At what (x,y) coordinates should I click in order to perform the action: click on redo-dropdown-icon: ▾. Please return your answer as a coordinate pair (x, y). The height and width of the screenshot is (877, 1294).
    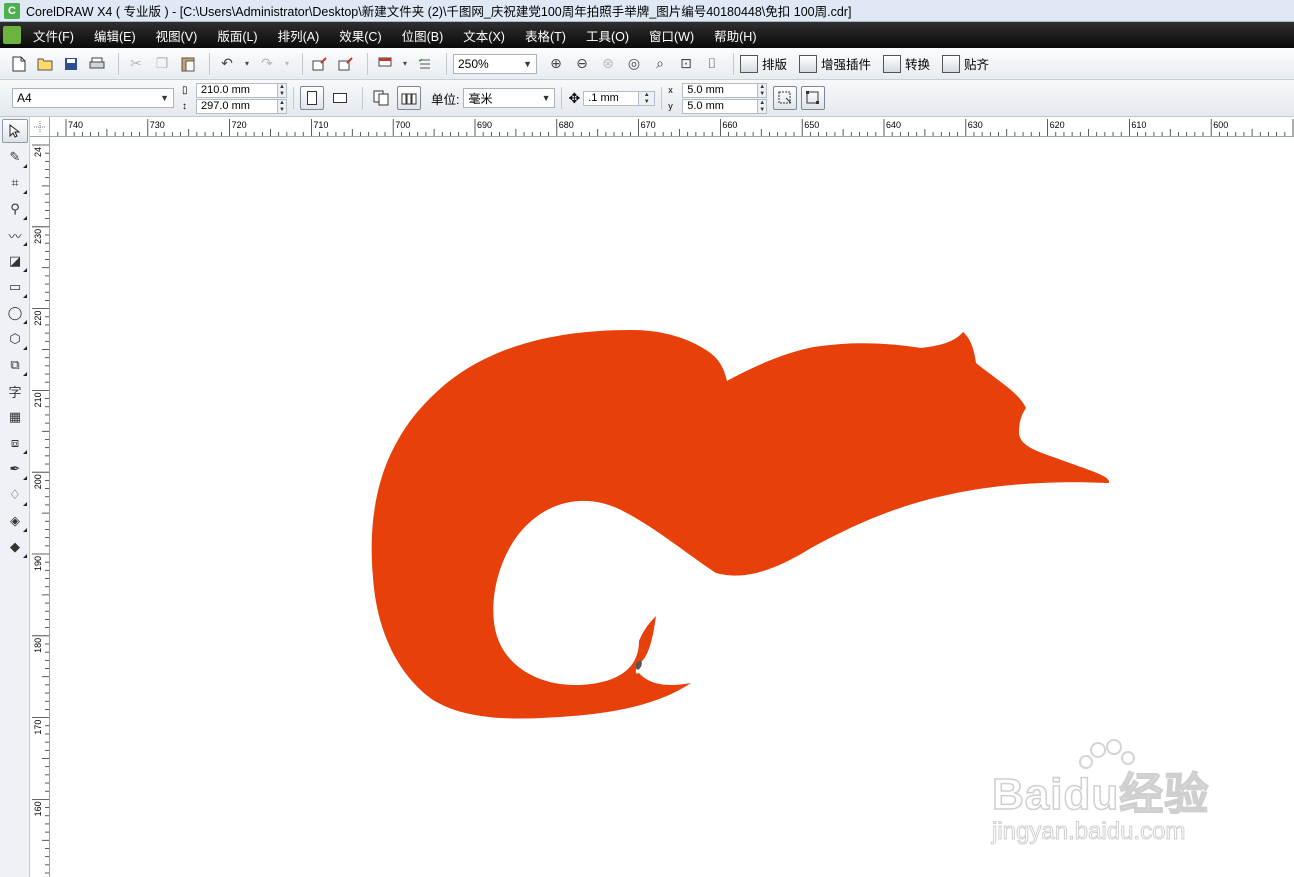
    Looking at the image, I should click on (287, 64).